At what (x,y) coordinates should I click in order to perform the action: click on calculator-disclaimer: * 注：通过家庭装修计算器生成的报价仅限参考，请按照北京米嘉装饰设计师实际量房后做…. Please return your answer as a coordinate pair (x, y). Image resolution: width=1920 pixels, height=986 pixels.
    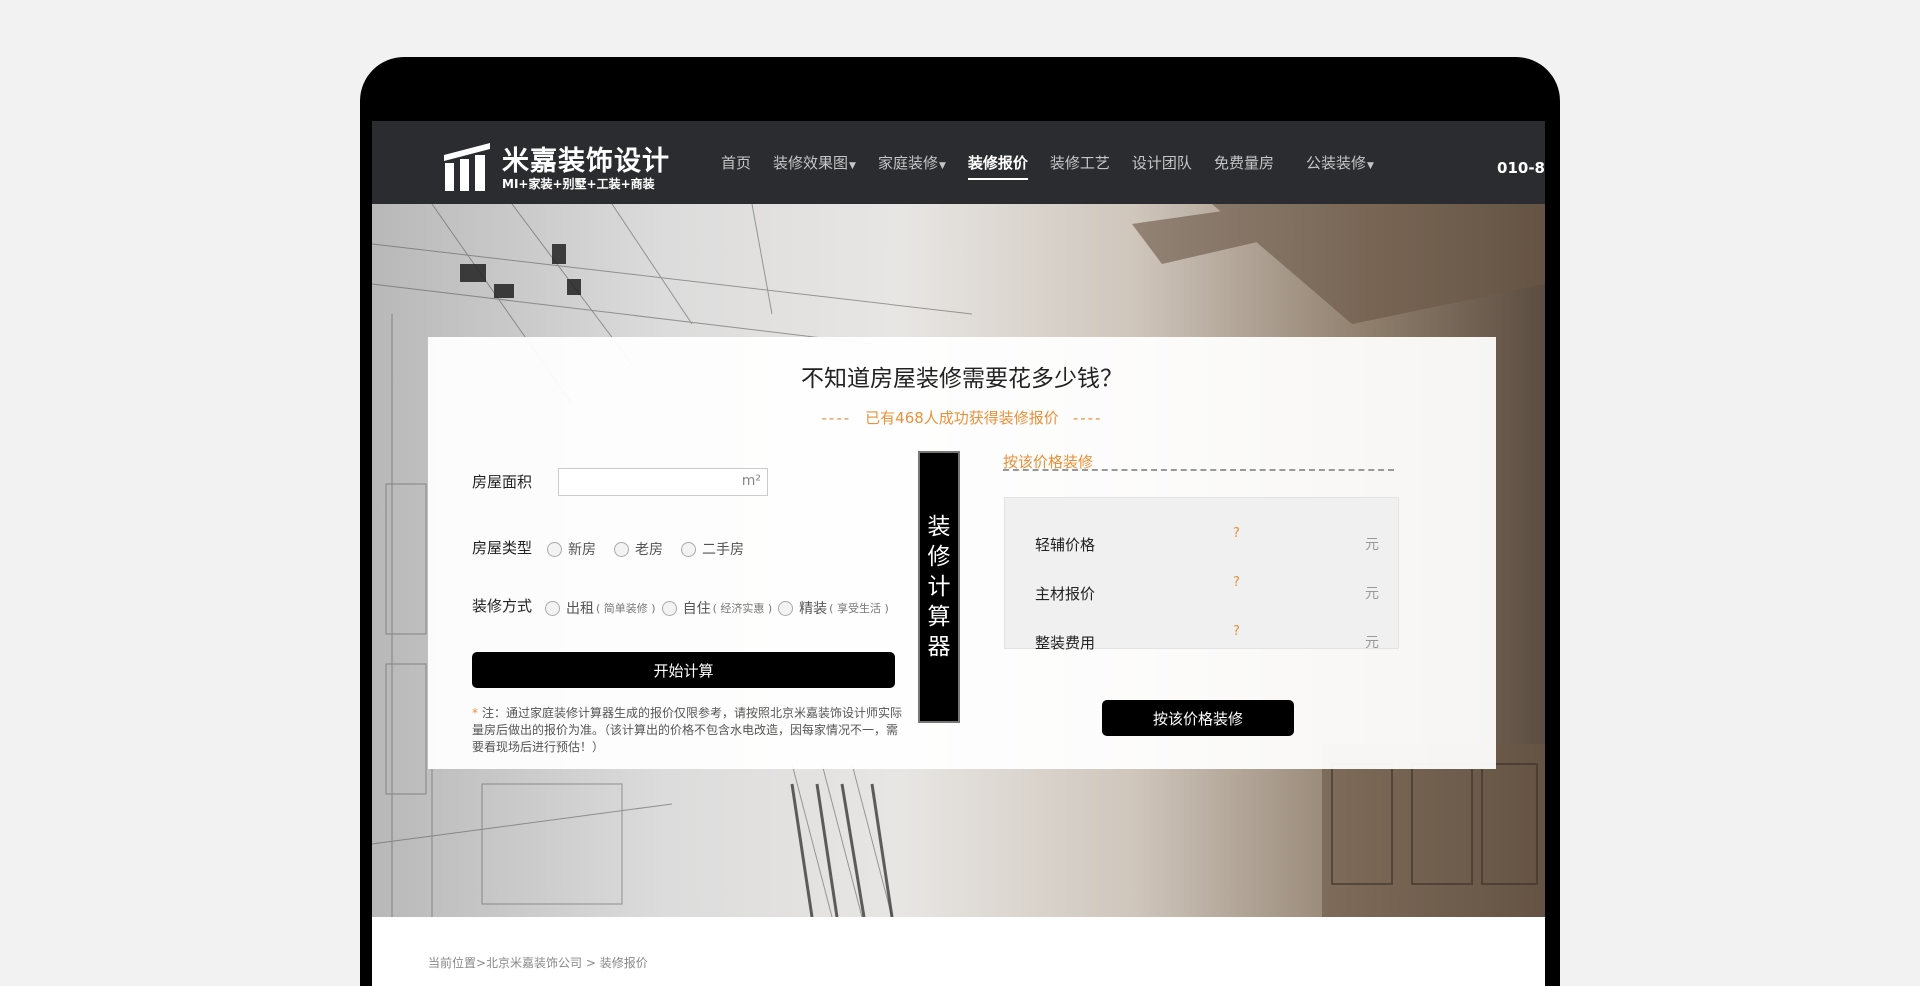
    Looking at the image, I should click on (687, 730).